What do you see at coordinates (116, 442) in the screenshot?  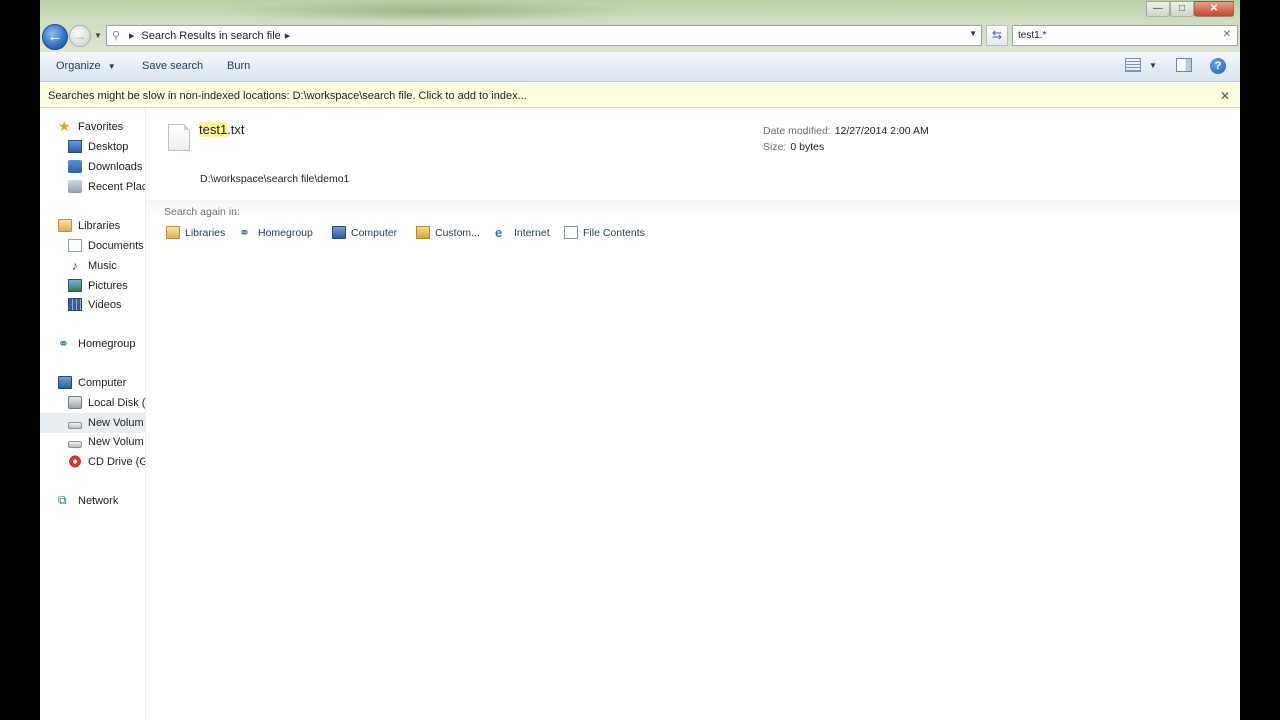 I see `sidebar-item-label: New Volum` at bounding box center [116, 442].